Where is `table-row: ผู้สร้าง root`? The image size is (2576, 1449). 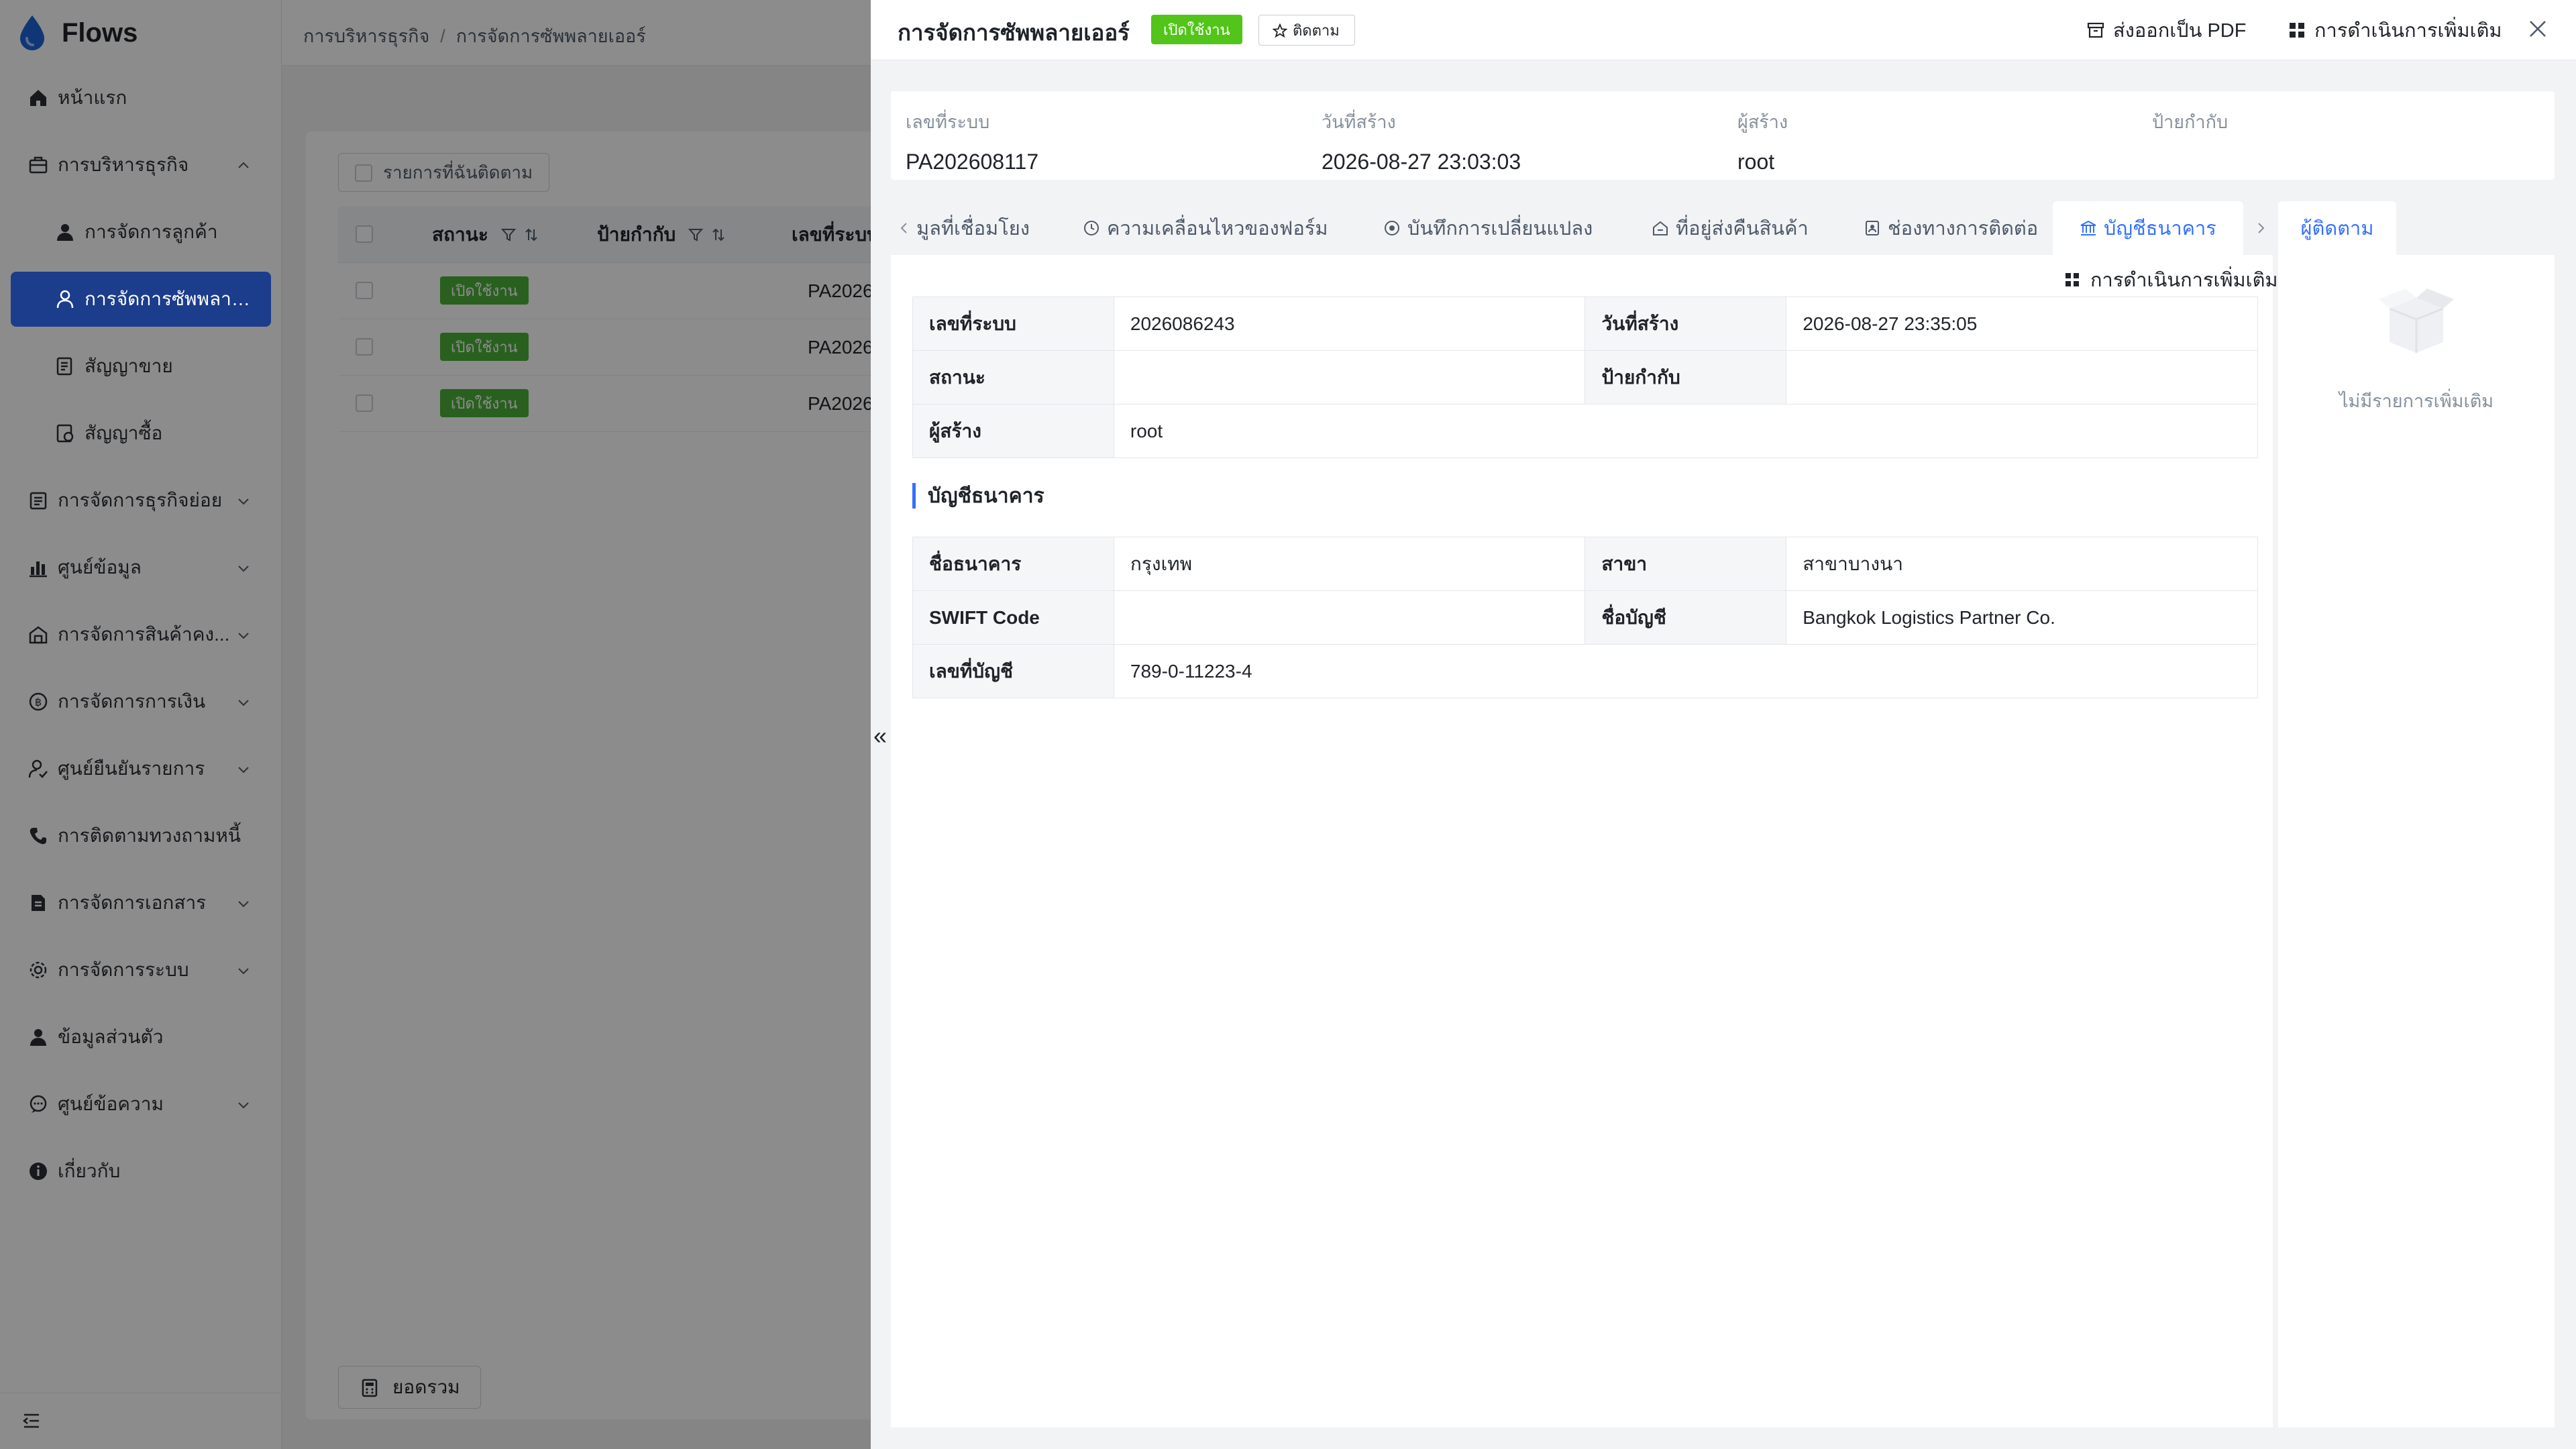
table-row: ผู้สร้าง root is located at coordinates (1585, 431).